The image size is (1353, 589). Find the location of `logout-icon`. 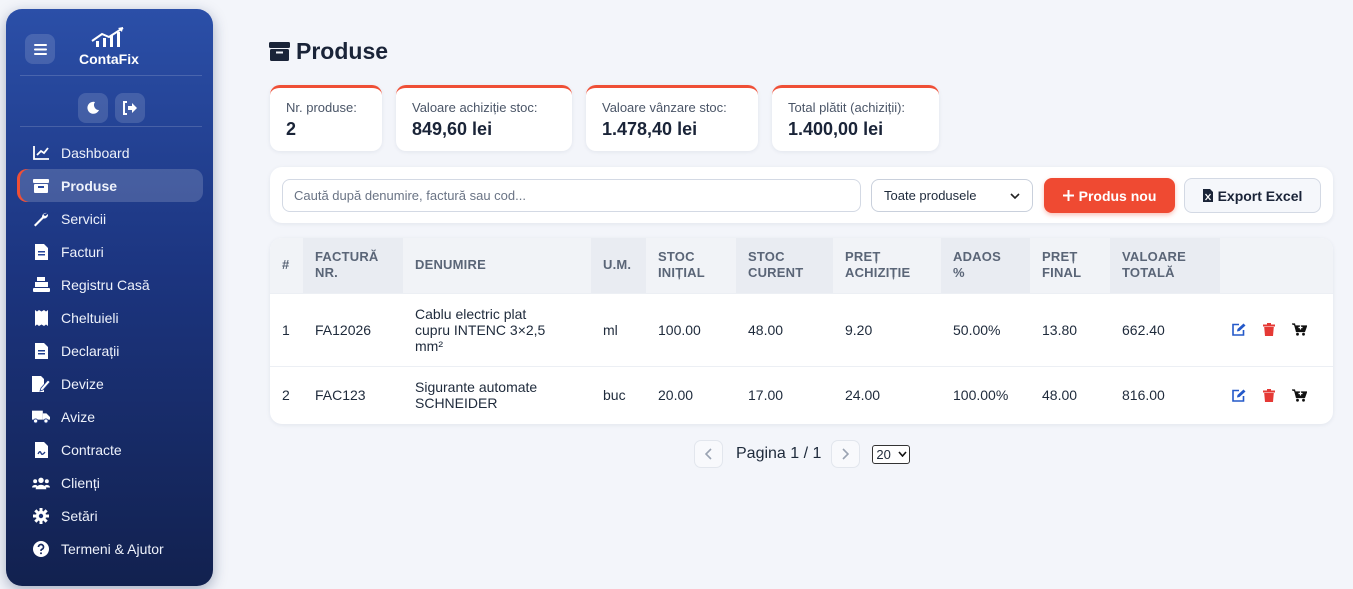

logout-icon is located at coordinates (130, 108).